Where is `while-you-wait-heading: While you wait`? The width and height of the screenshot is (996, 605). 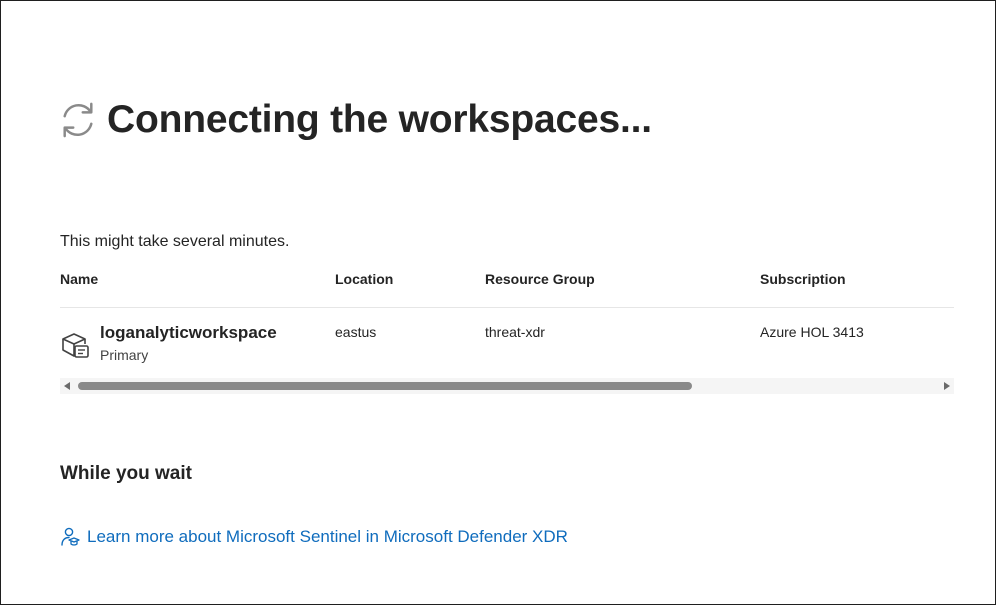
while-you-wait-heading: While you wait is located at coordinates (126, 473).